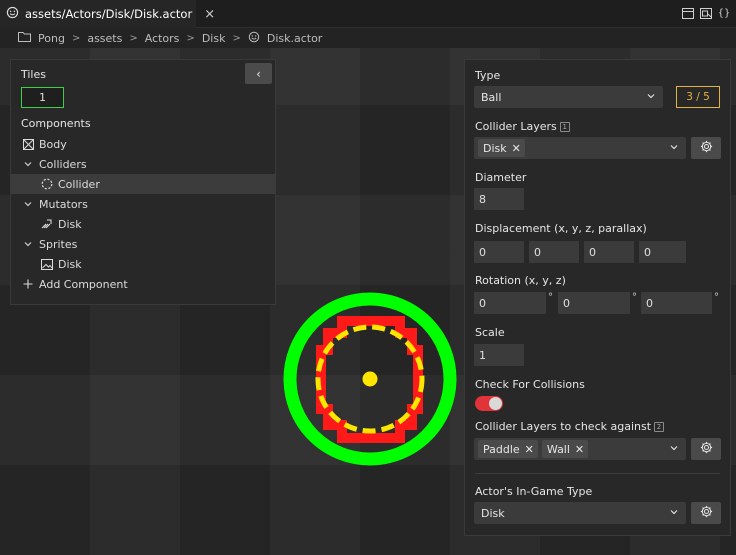  Describe the element at coordinates (688, 13) in the screenshot. I see `panel-layout-icon` at that location.